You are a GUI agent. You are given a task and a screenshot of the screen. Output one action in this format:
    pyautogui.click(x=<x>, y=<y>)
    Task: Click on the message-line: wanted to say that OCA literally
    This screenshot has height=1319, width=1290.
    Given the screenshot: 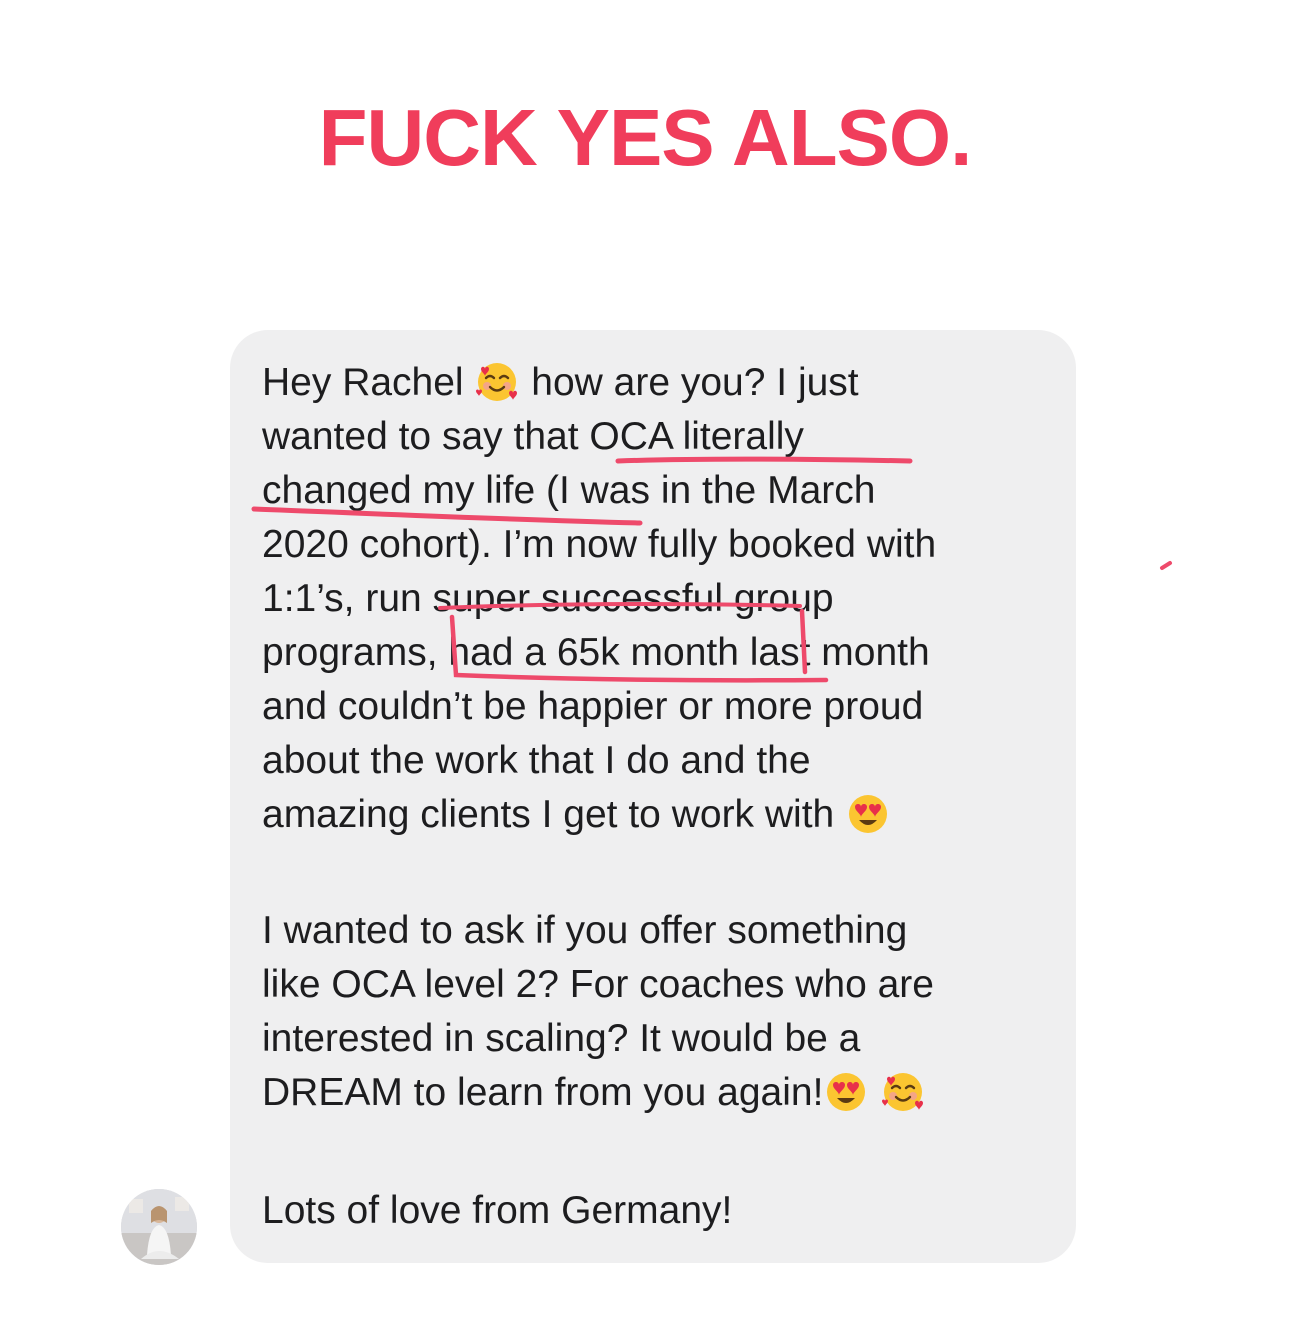 What is the action you would take?
    pyautogui.click(x=533, y=436)
    